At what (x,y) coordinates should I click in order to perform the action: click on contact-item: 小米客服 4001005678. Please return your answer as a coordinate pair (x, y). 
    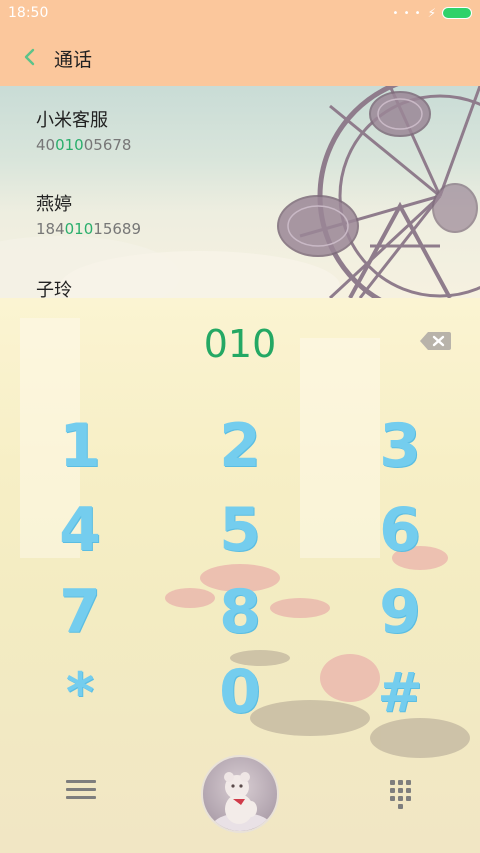
    Looking at the image, I should click on (83, 130).